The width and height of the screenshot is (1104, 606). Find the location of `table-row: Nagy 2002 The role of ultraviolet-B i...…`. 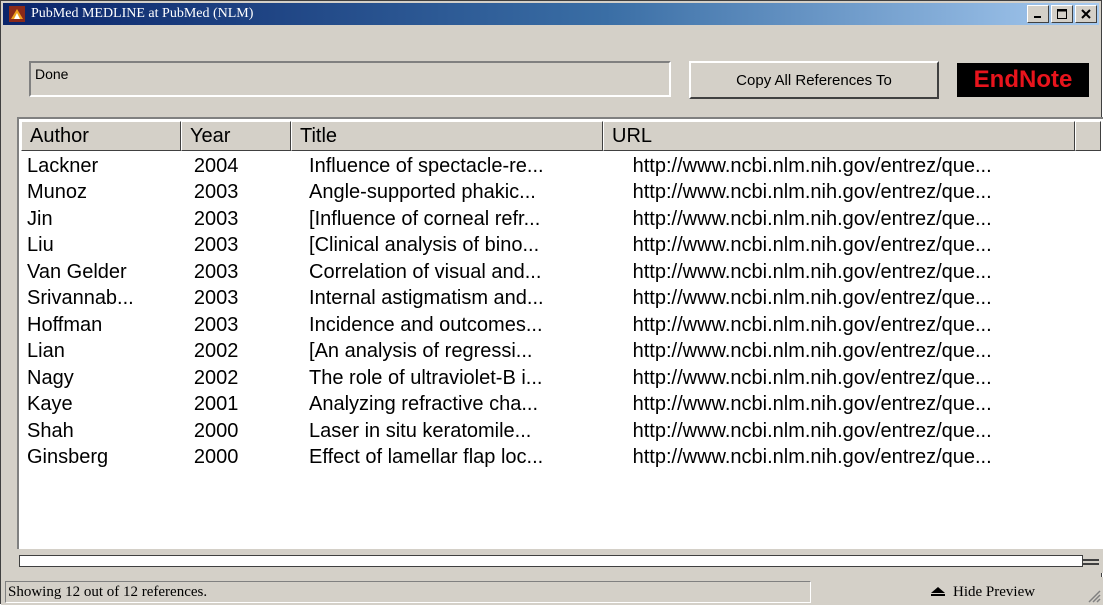

table-row: Nagy 2002 The role of ultraviolet-B i...… is located at coordinates (559, 378).